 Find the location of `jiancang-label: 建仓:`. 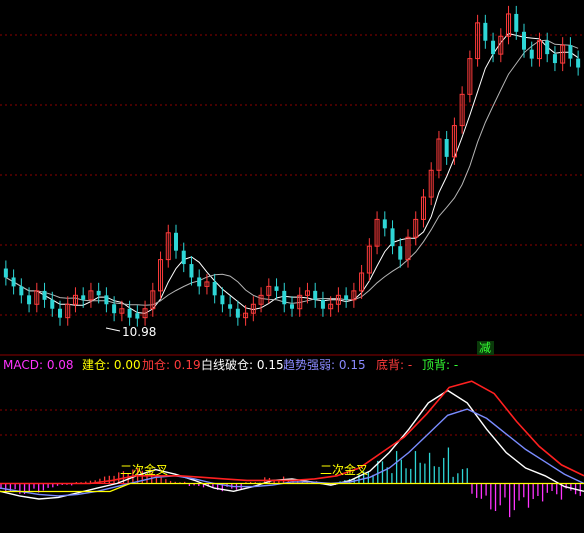

jiancang-label: 建仓: is located at coordinates (96, 365).